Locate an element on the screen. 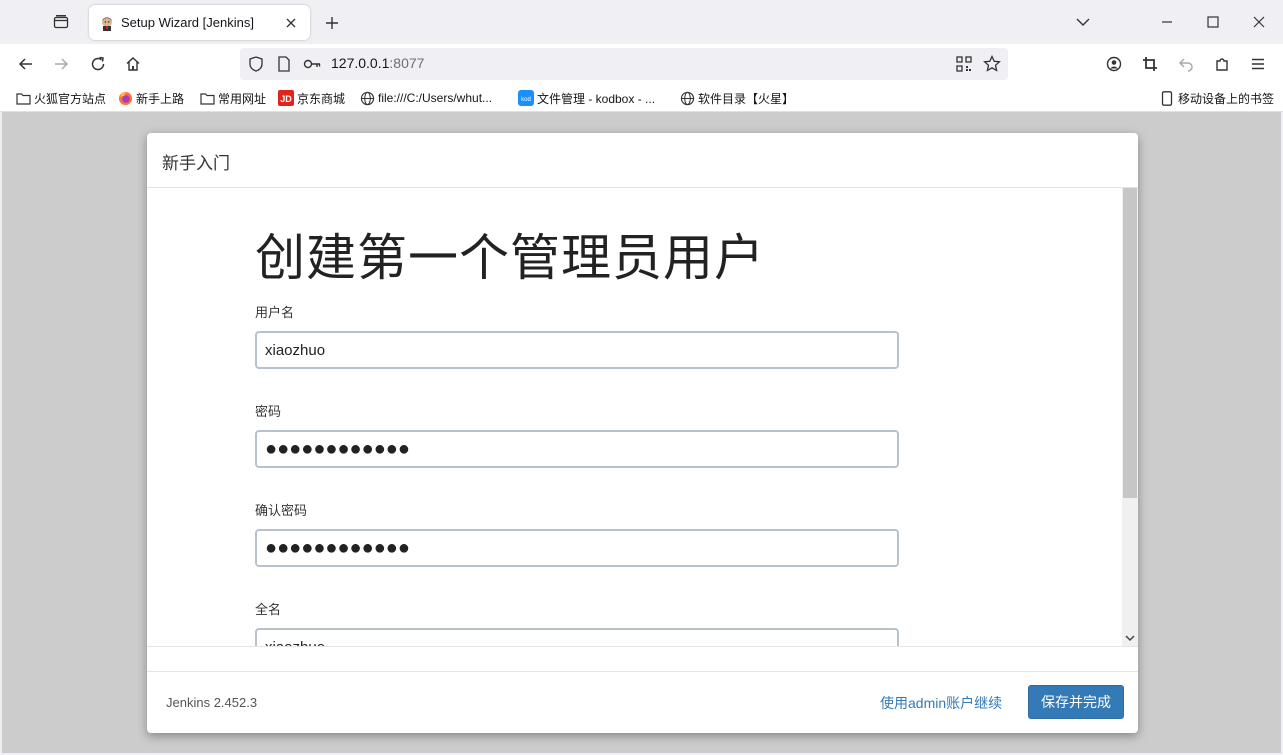  bookmark-label: 常用网址 is located at coordinates (242, 98).